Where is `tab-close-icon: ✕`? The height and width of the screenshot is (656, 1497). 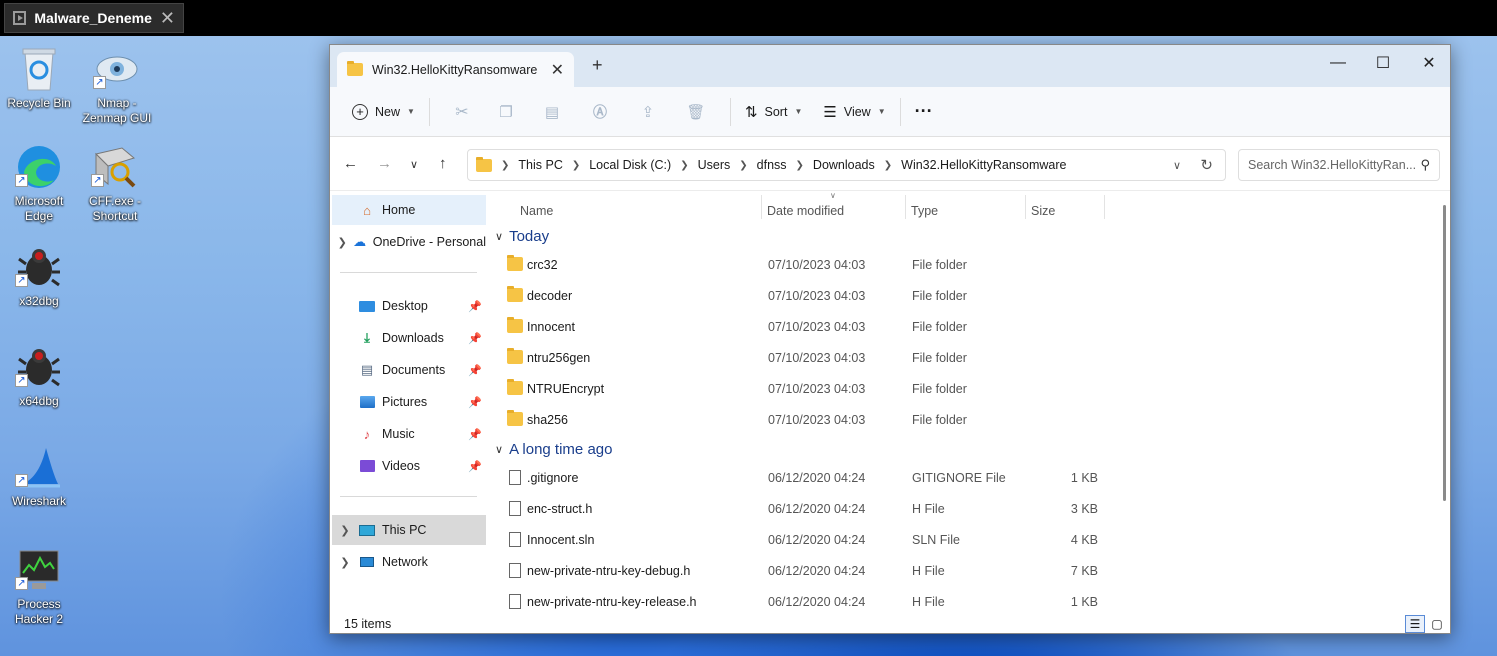 tab-close-icon: ✕ is located at coordinates (557, 70).